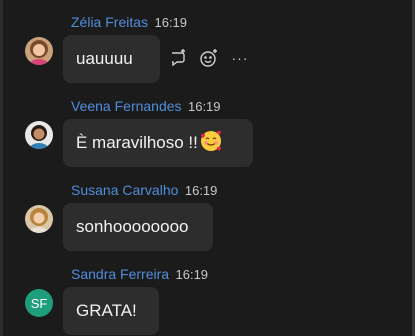 Image resolution: width=415 pixels, height=336 pixels. I want to click on avatar-initials: SF, so click(39, 303).